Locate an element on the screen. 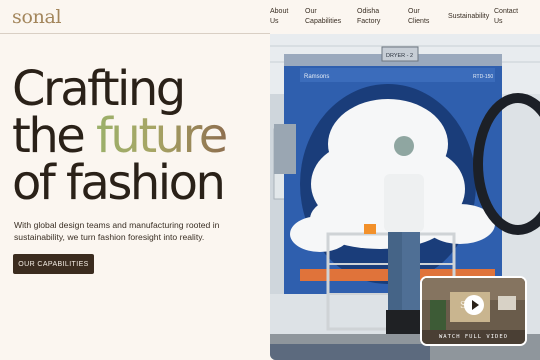 The image size is (540, 360). nav-label-line2: Capabilities is located at coordinates (323, 21).